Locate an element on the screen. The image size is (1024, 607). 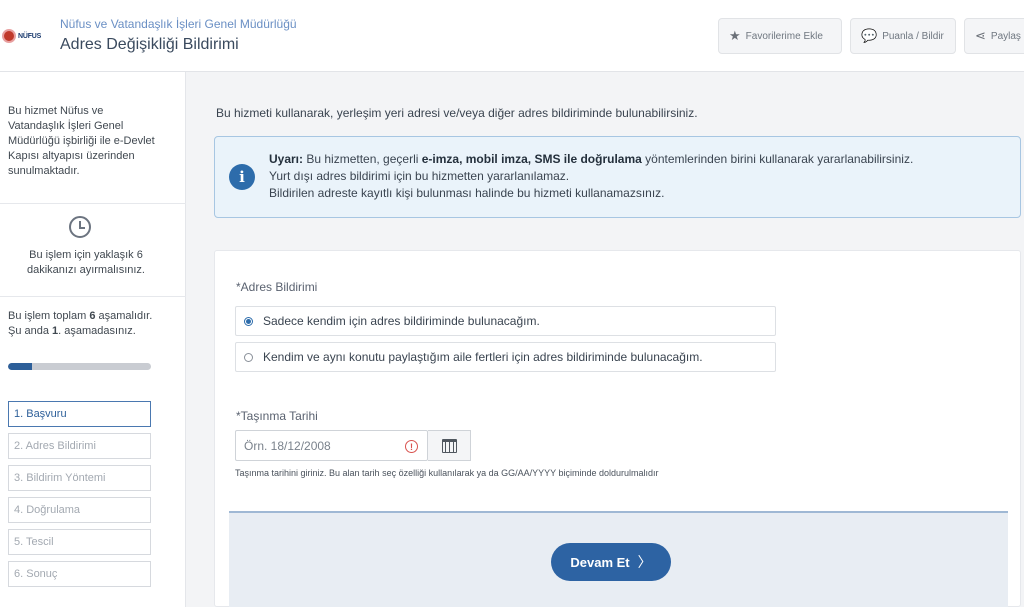
progress-bar is located at coordinates (79, 366).